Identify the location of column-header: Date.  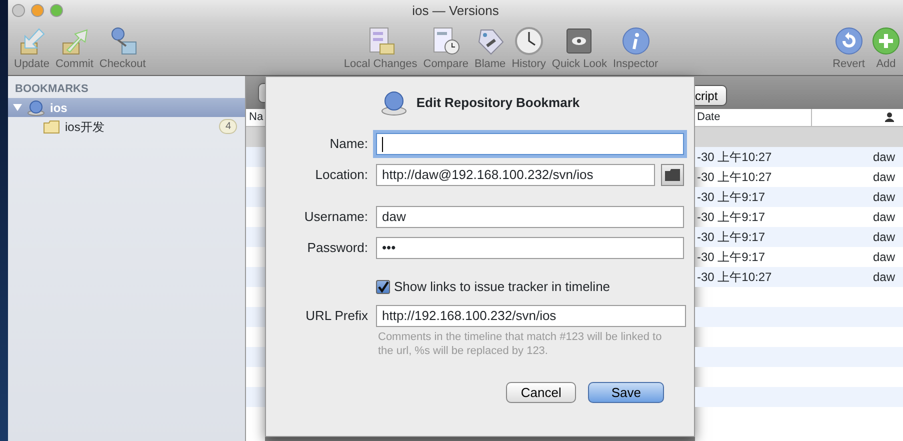
(753, 117).